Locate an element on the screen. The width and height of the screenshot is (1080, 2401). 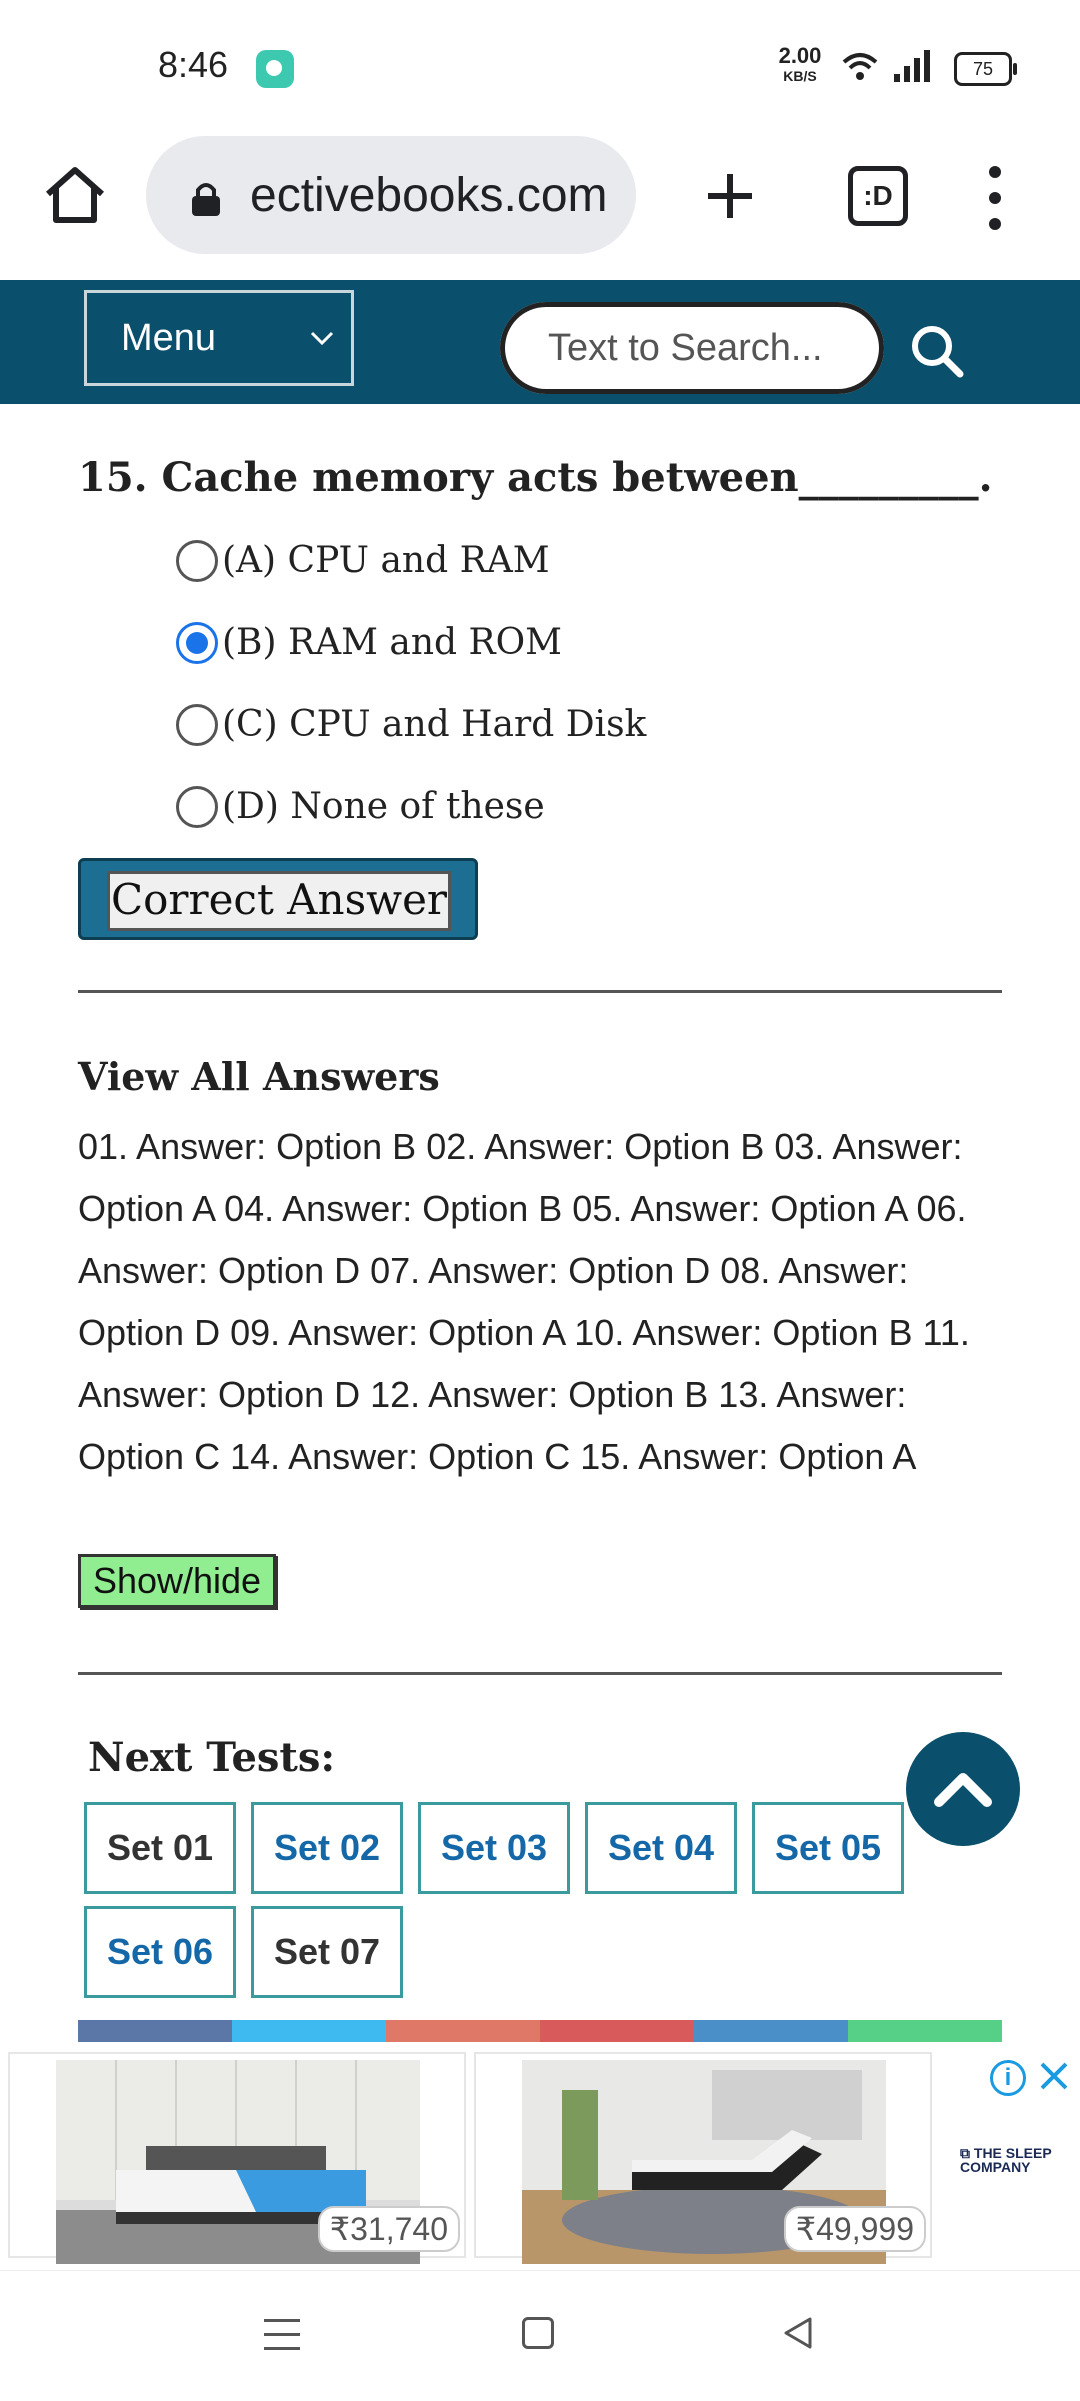
app-notification-icon is located at coordinates (275, 69).